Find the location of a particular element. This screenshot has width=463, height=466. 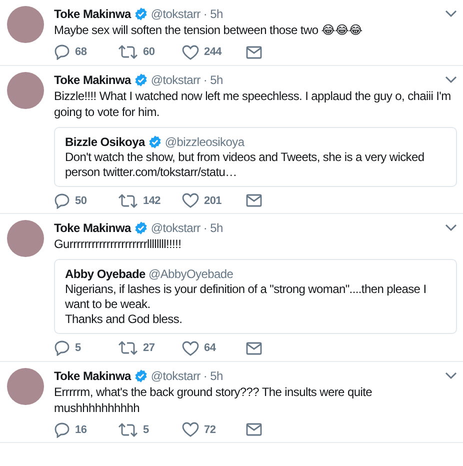

author-handle: @AbbyOyebade is located at coordinates (191, 274).